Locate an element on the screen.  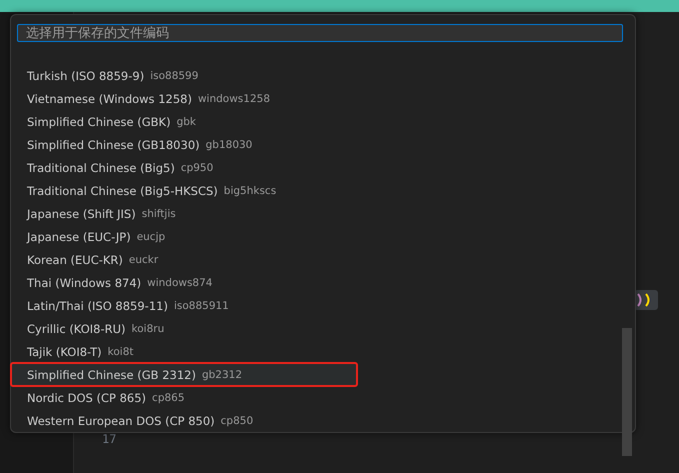
encoding-option: Traditional Chinese (Big5-HKSCS) big5hkscs is located at coordinates (316, 190).